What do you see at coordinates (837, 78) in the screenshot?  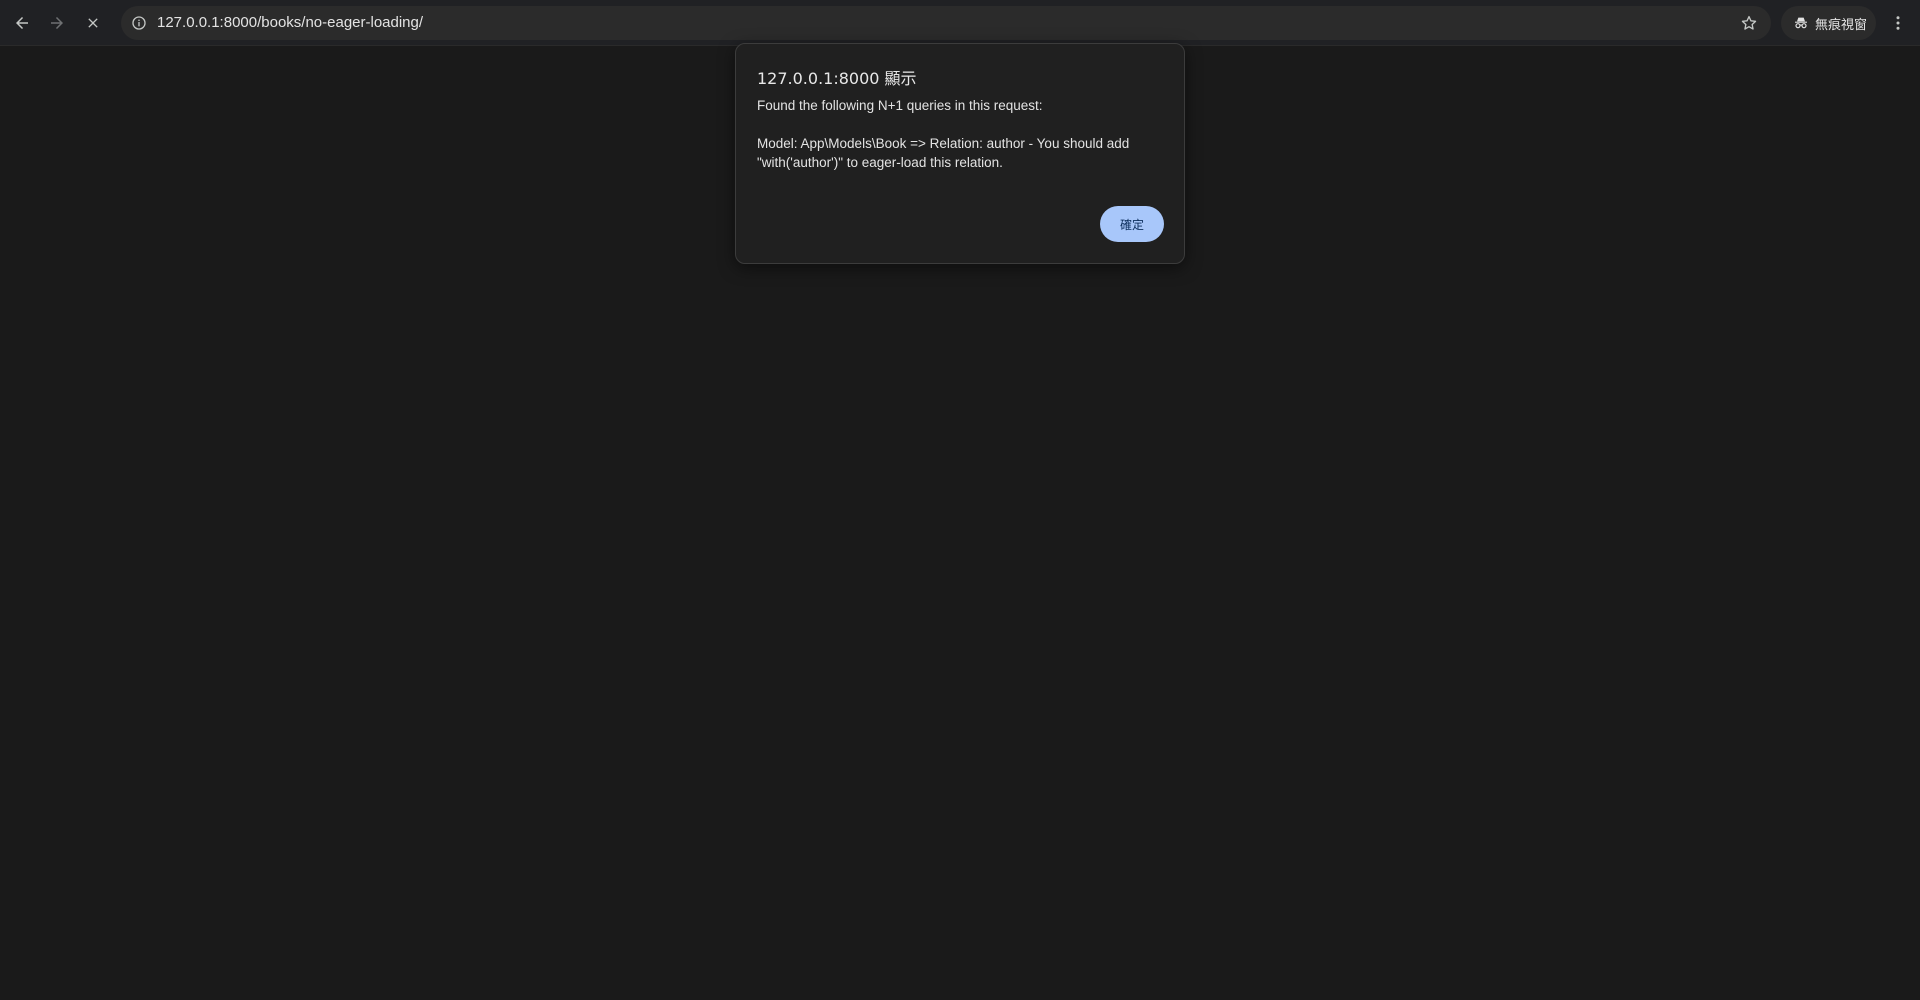 I see `dialog-title: 127.0.0.1:8000 顯示` at bounding box center [837, 78].